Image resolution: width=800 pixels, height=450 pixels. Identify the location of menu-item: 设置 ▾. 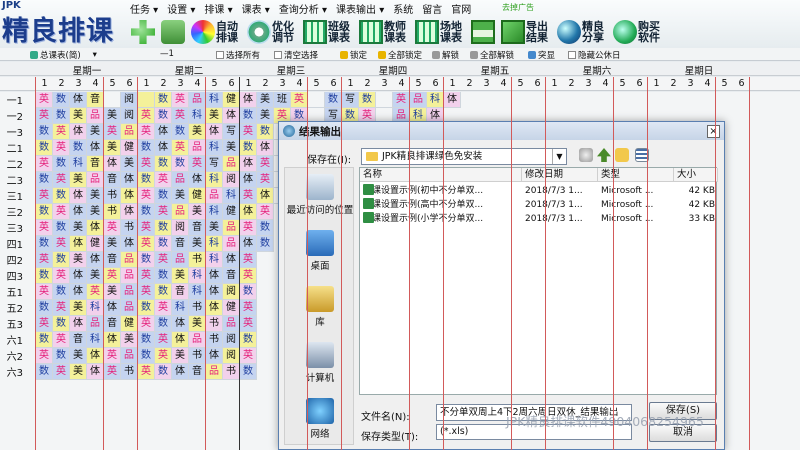
(181, 8).